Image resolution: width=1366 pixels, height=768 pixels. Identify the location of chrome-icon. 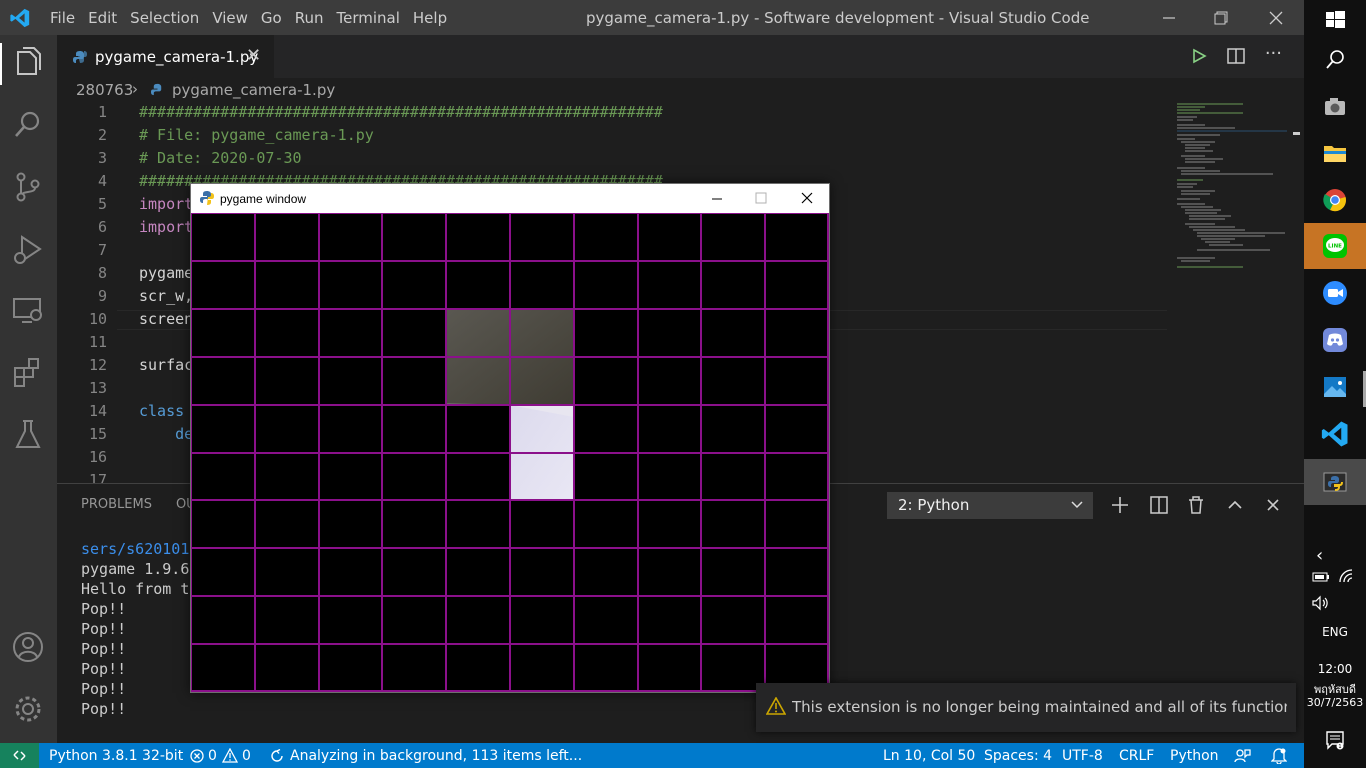
(1335, 200).